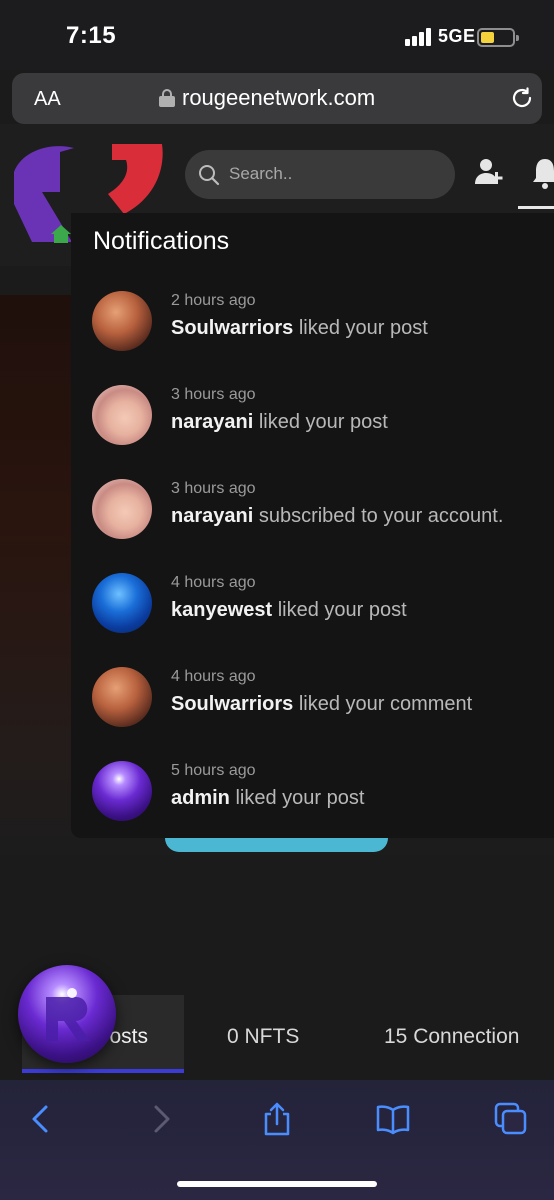 The image size is (554, 1200). Describe the element at coordinates (451, 1037) in the screenshot. I see `tab-connections: 15 Connection` at that location.